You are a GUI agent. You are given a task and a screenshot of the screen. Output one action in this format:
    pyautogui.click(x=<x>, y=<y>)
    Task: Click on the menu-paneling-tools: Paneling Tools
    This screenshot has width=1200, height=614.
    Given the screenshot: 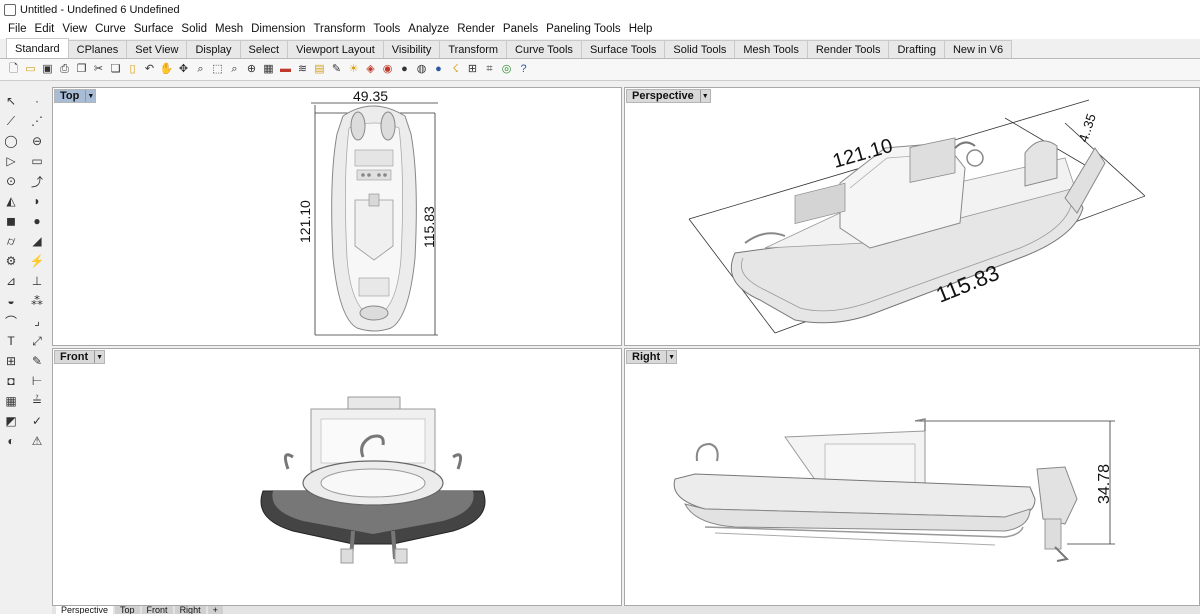 What is the action you would take?
    pyautogui.click(x=583, y=29)
    